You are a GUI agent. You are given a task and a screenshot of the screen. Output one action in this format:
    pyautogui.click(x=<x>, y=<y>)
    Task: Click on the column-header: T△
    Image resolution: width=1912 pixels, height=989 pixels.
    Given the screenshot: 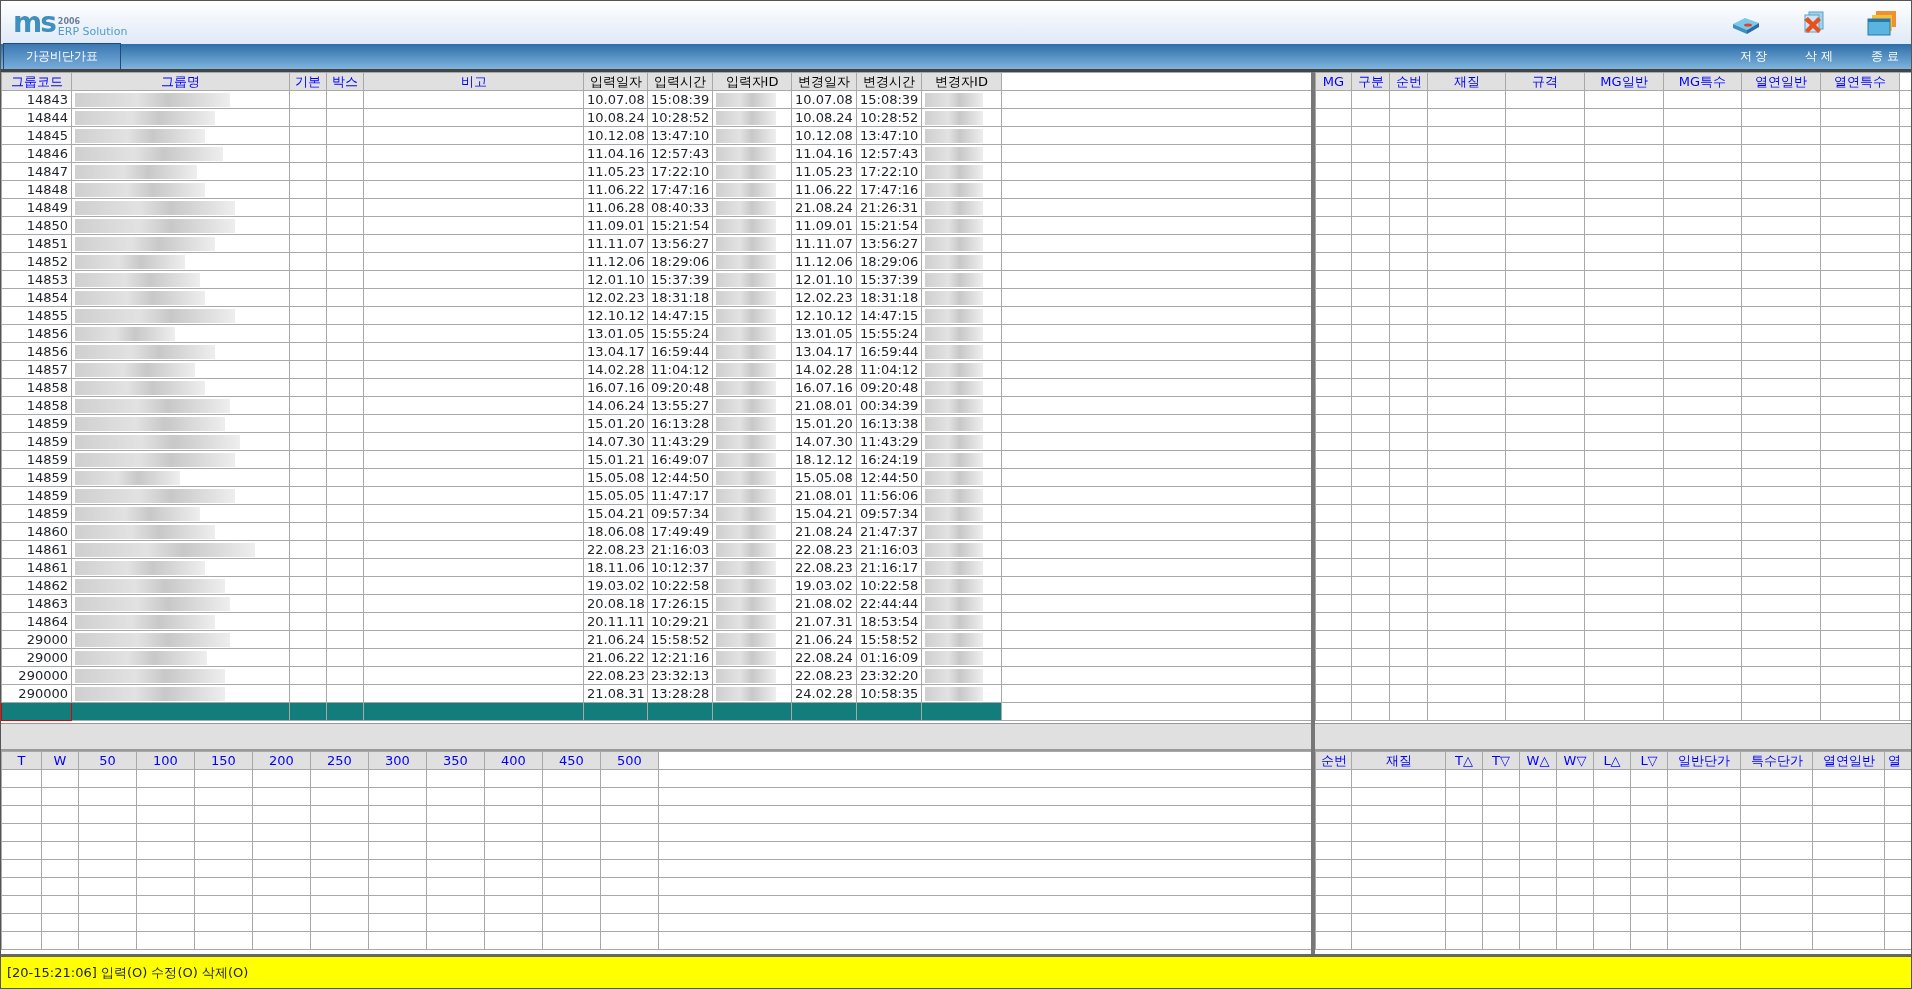 What is the action you would take?
    pyautogui.click(x=1464, y=760)
    